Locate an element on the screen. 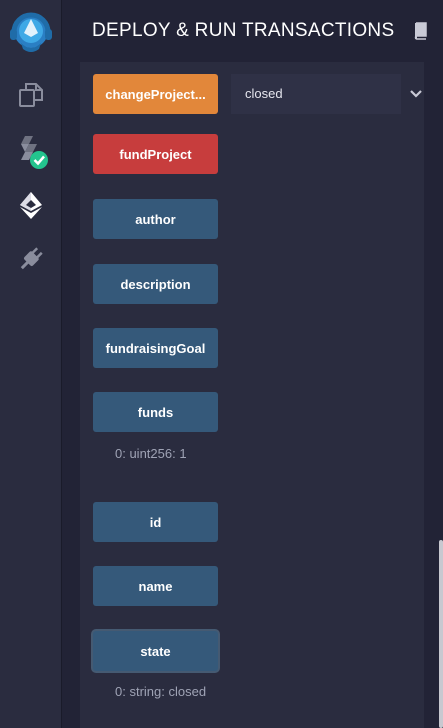 This screenshot has width=443, height=728. scrollbar-thumb is located at coordinates (441, 634).